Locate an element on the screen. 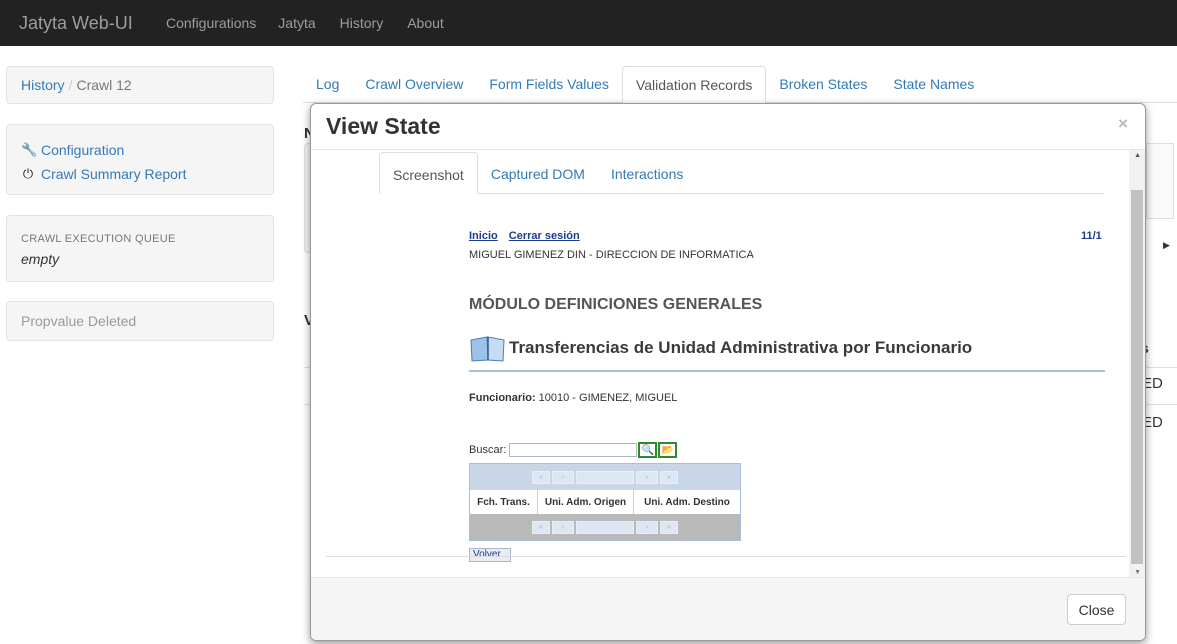 The image size is (1177, 644). modal-scrollbar: ▲ ▼ is located at coordinates (1137, 364).